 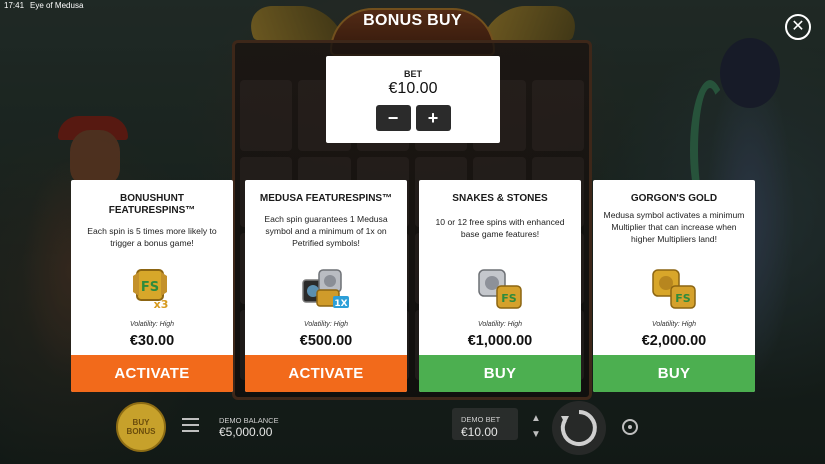 What do you see at coordinates (630, 427) in the screenshot?
I see `autoplay-icon` at bounding box center [630, 427].